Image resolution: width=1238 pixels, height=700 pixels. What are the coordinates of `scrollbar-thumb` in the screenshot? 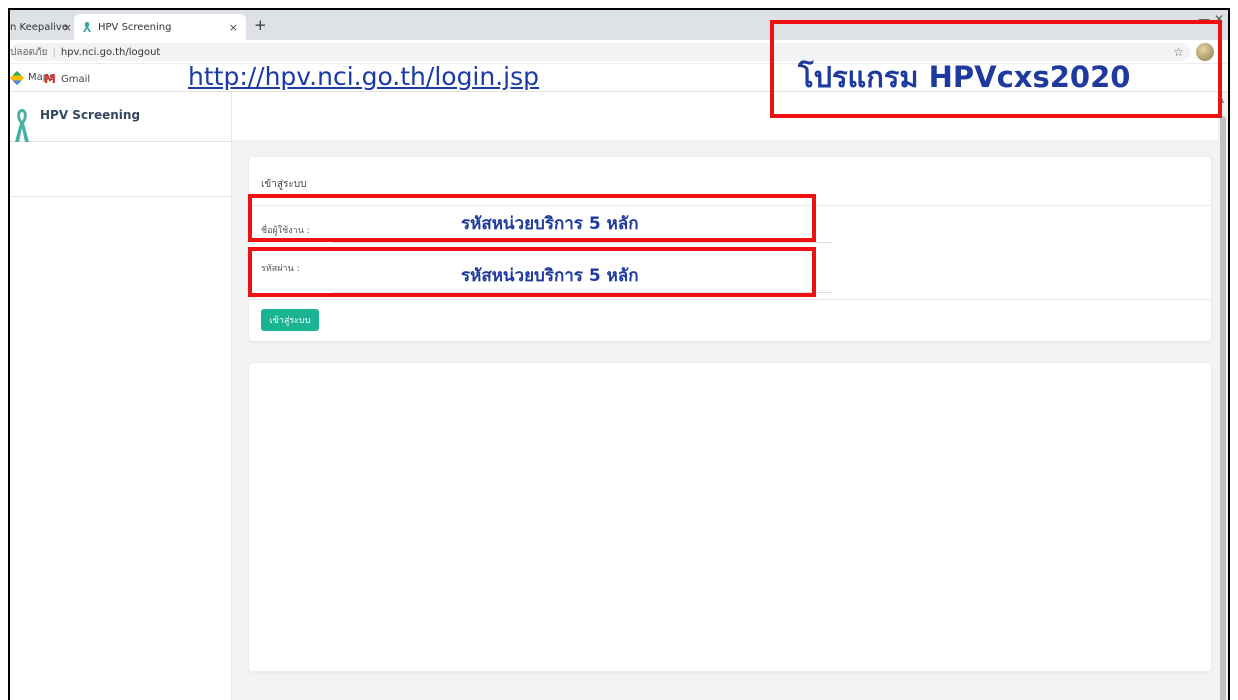 It's located at (1223, 408).